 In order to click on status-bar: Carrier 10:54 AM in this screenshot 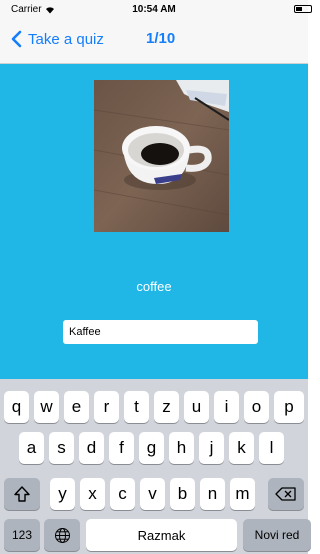, I will do `click(156, 9)`.